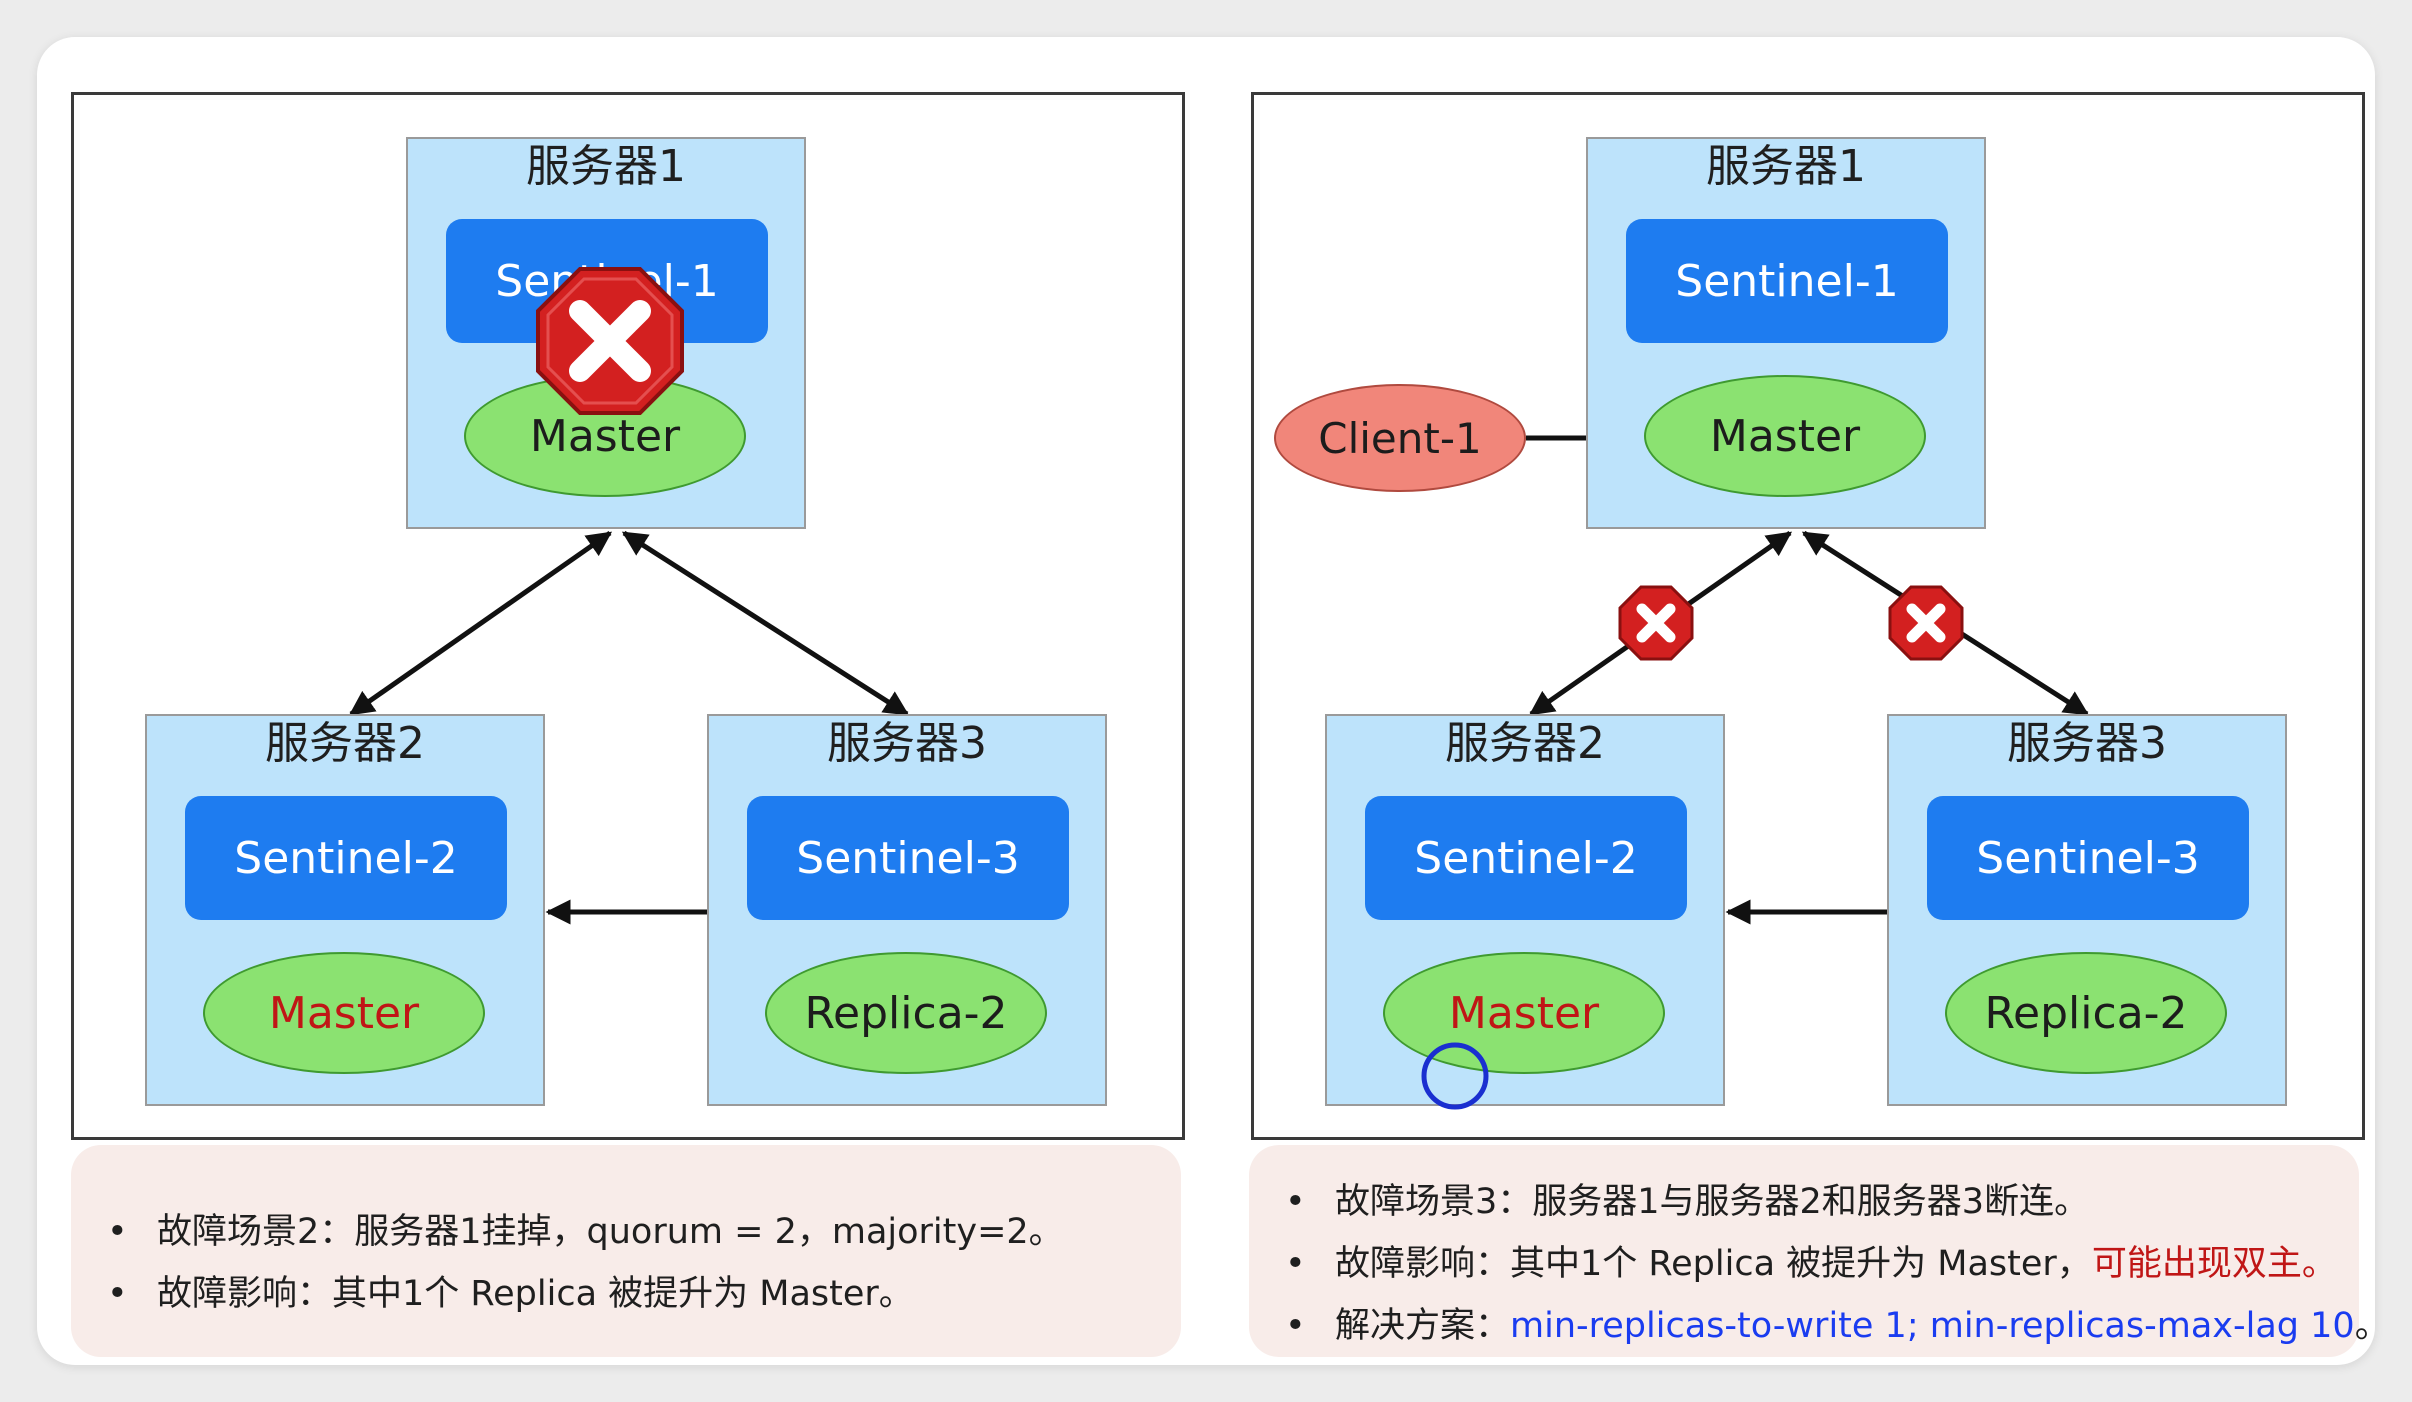 This screenshot has height=1402, width=2412. I want to click on sentinel-1: Sentinel-1, so click(1787, 281).